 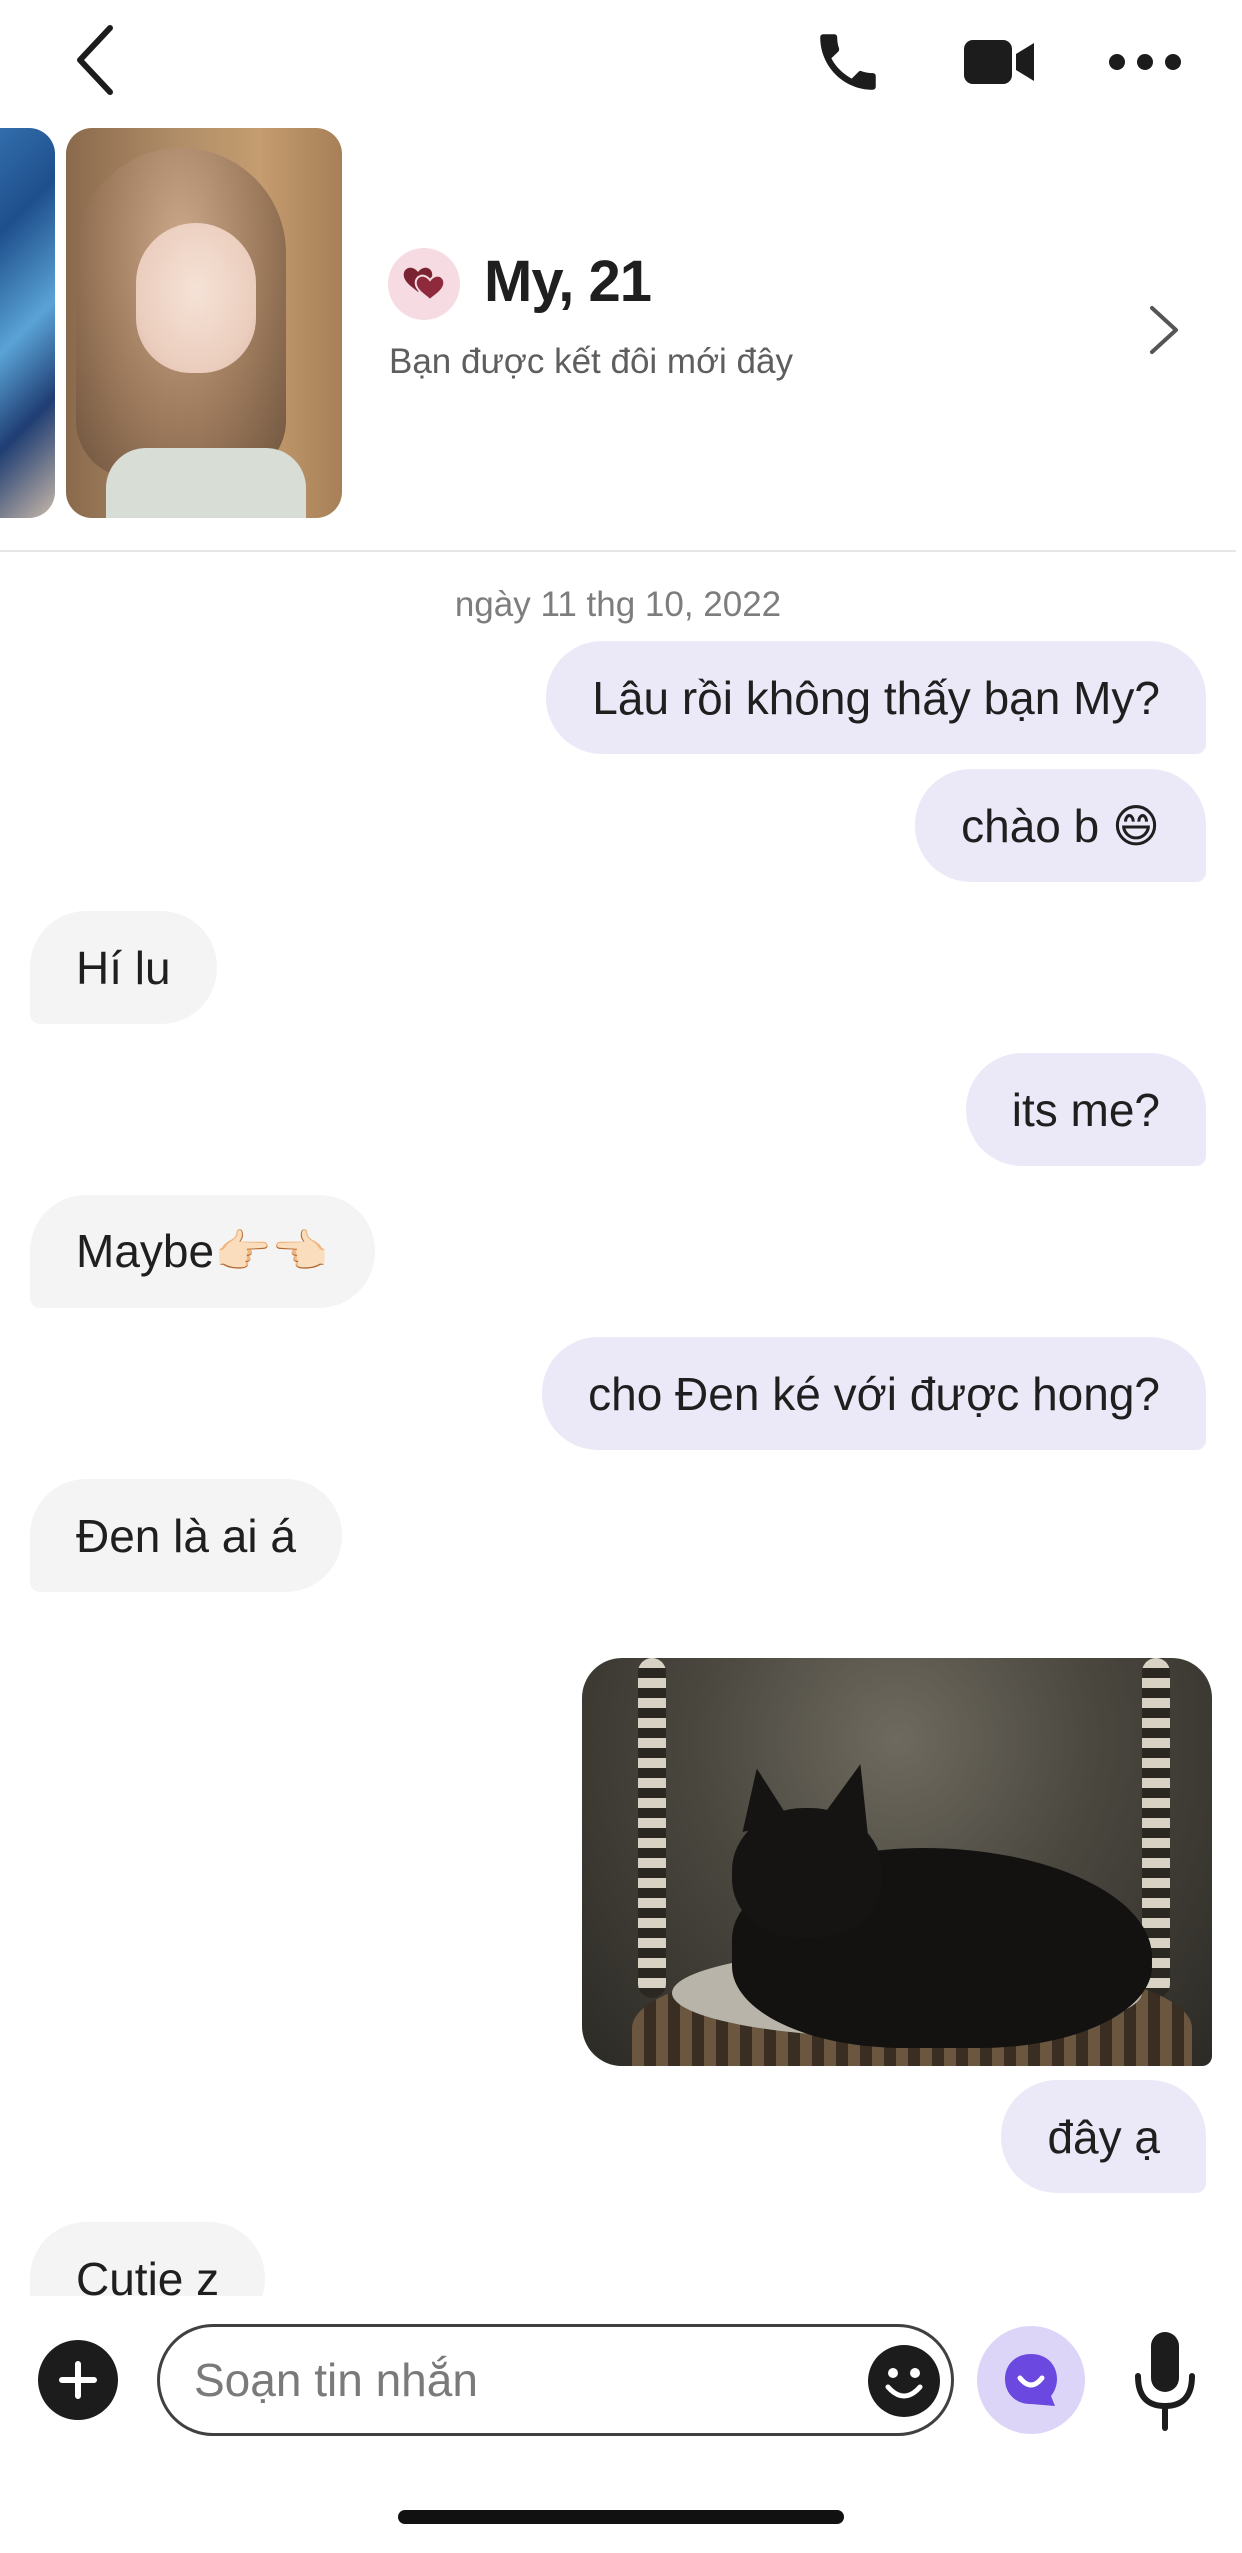 I want to click on microphone-icon, so click(x=1165, y=2381).